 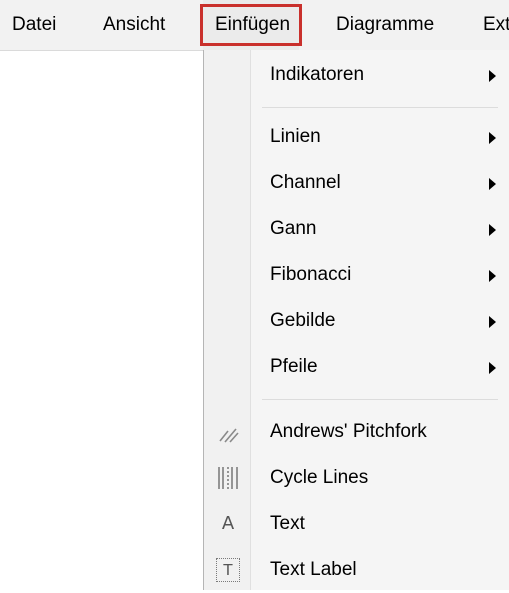 I want to click on menu-item-label: Linien, so click(x=295, y=136).